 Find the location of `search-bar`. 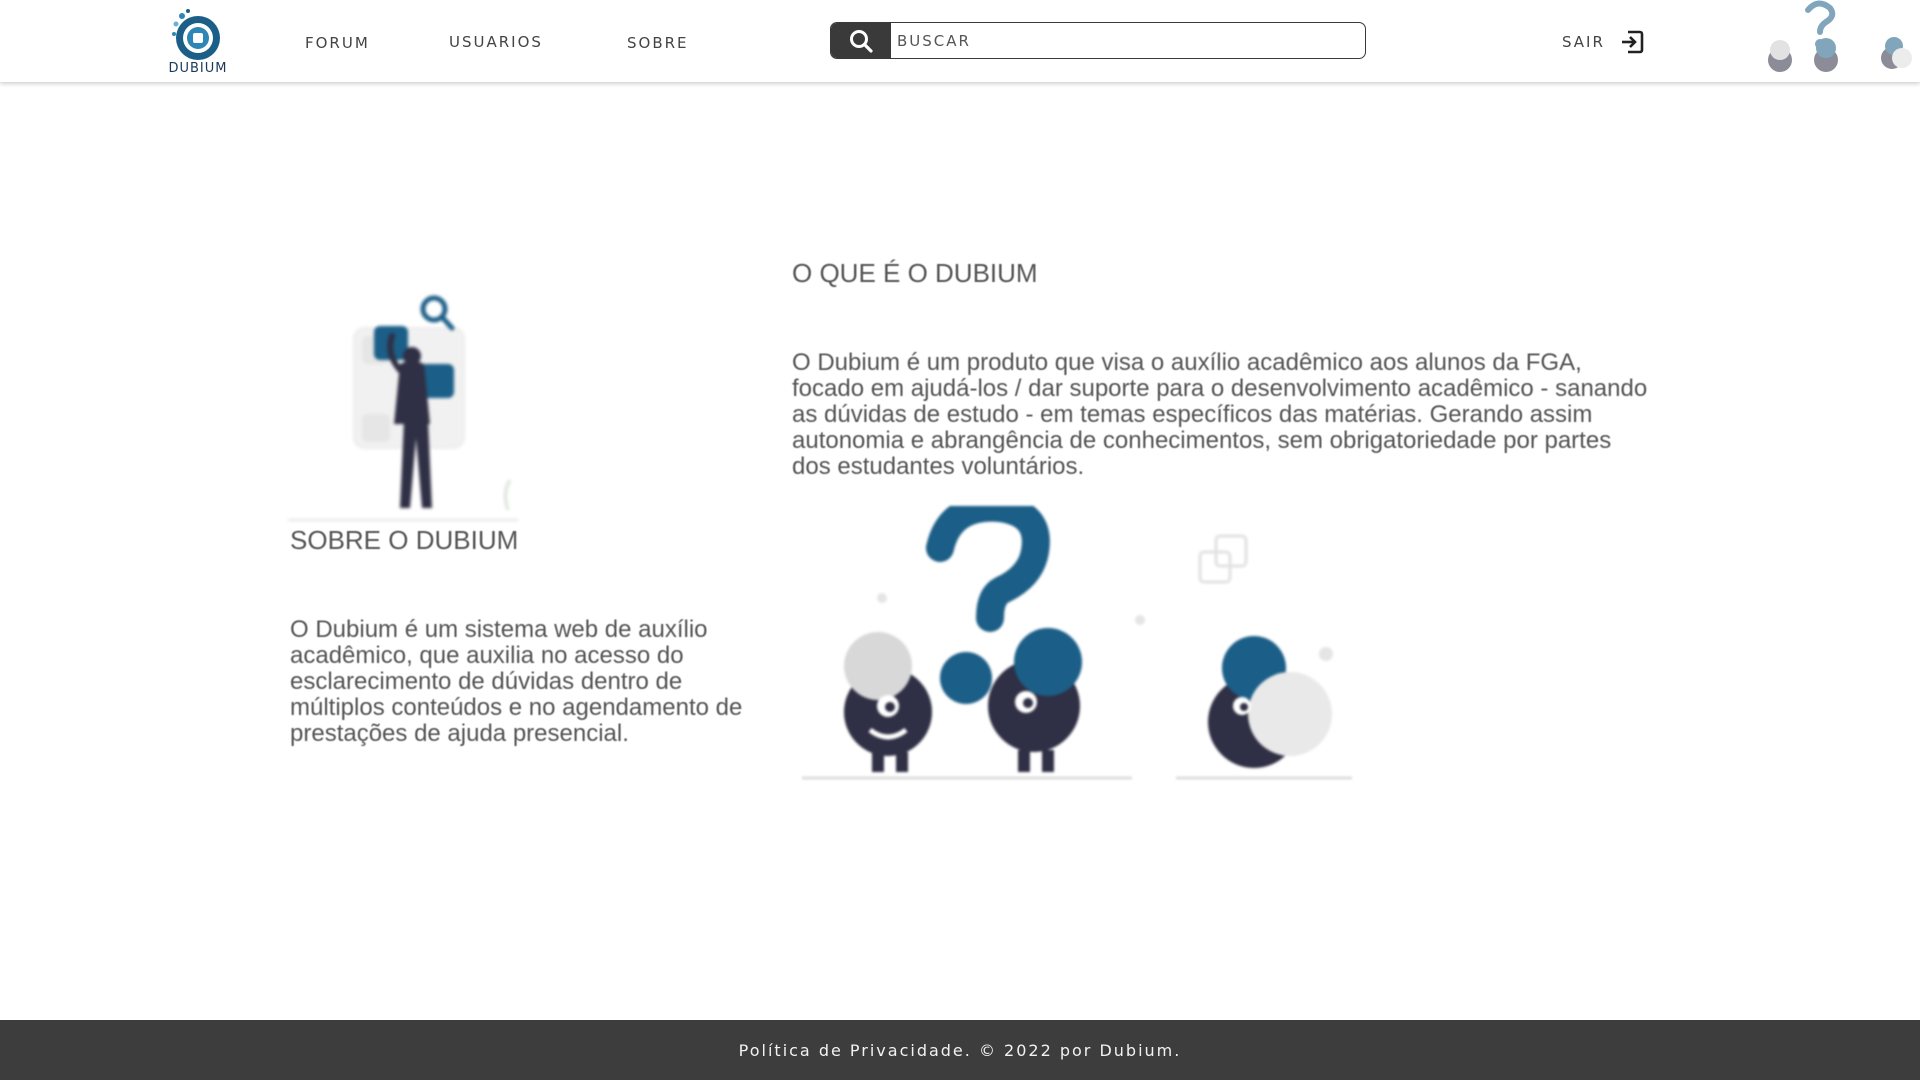

search-bar is located at coordinates (1098, 40).